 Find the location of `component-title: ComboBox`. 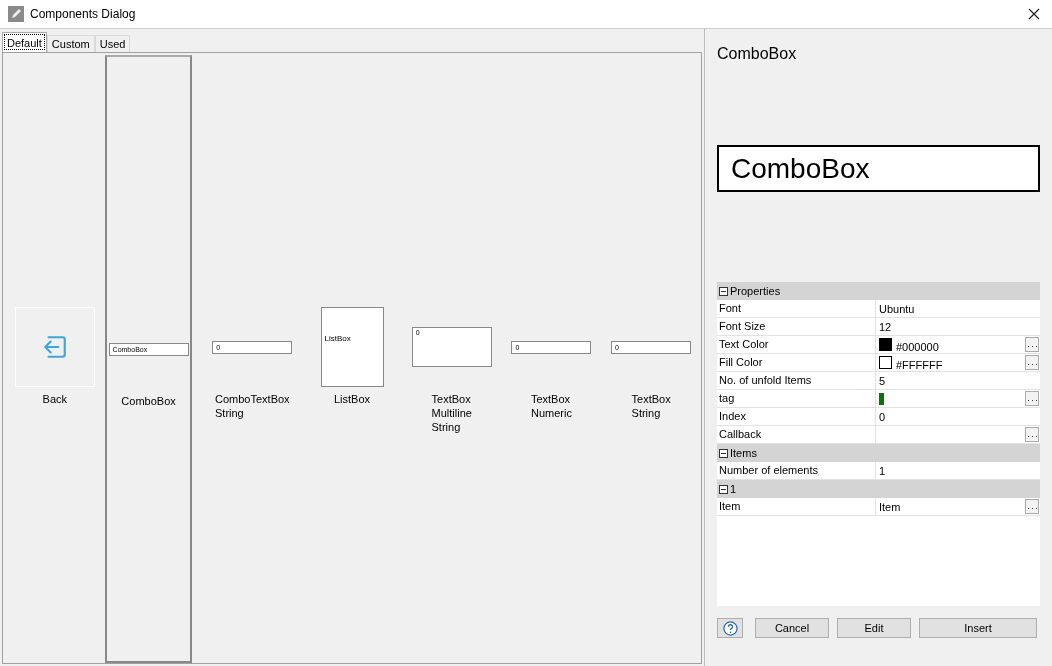

component-title: ComboBox is located at coordinates (757, 54).